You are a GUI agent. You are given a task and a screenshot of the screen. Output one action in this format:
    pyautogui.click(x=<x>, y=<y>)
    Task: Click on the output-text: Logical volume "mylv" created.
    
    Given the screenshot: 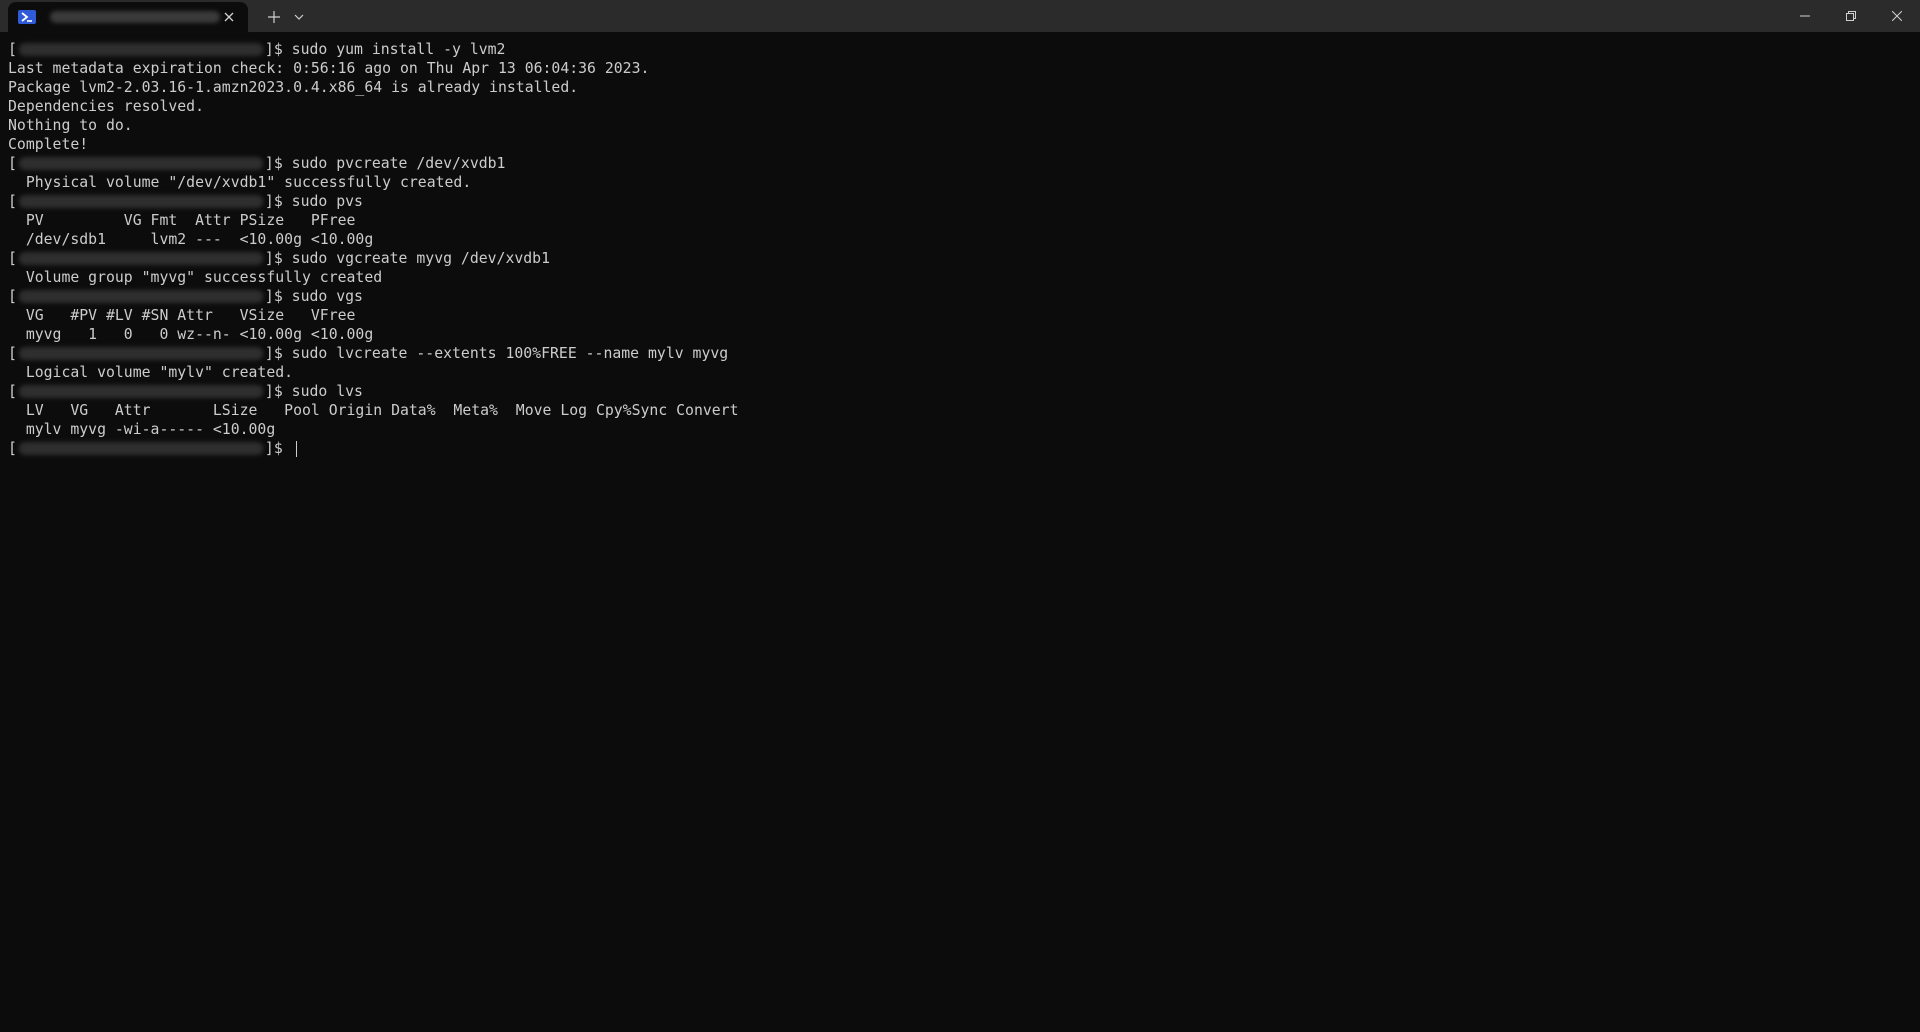 What is the action you would take?
    pyautogui.click(x=151, y=372)
    